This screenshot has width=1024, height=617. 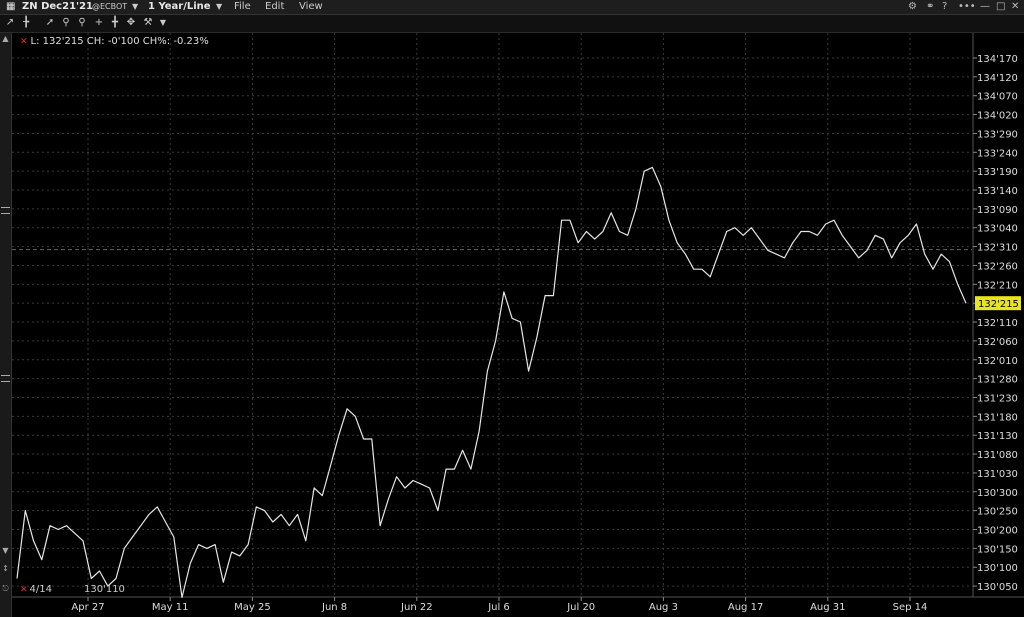 What do you see at coordinates (998, 304) in the screenshot?
I see `last-price-label: 132'215` at bounding box center [998, 304].